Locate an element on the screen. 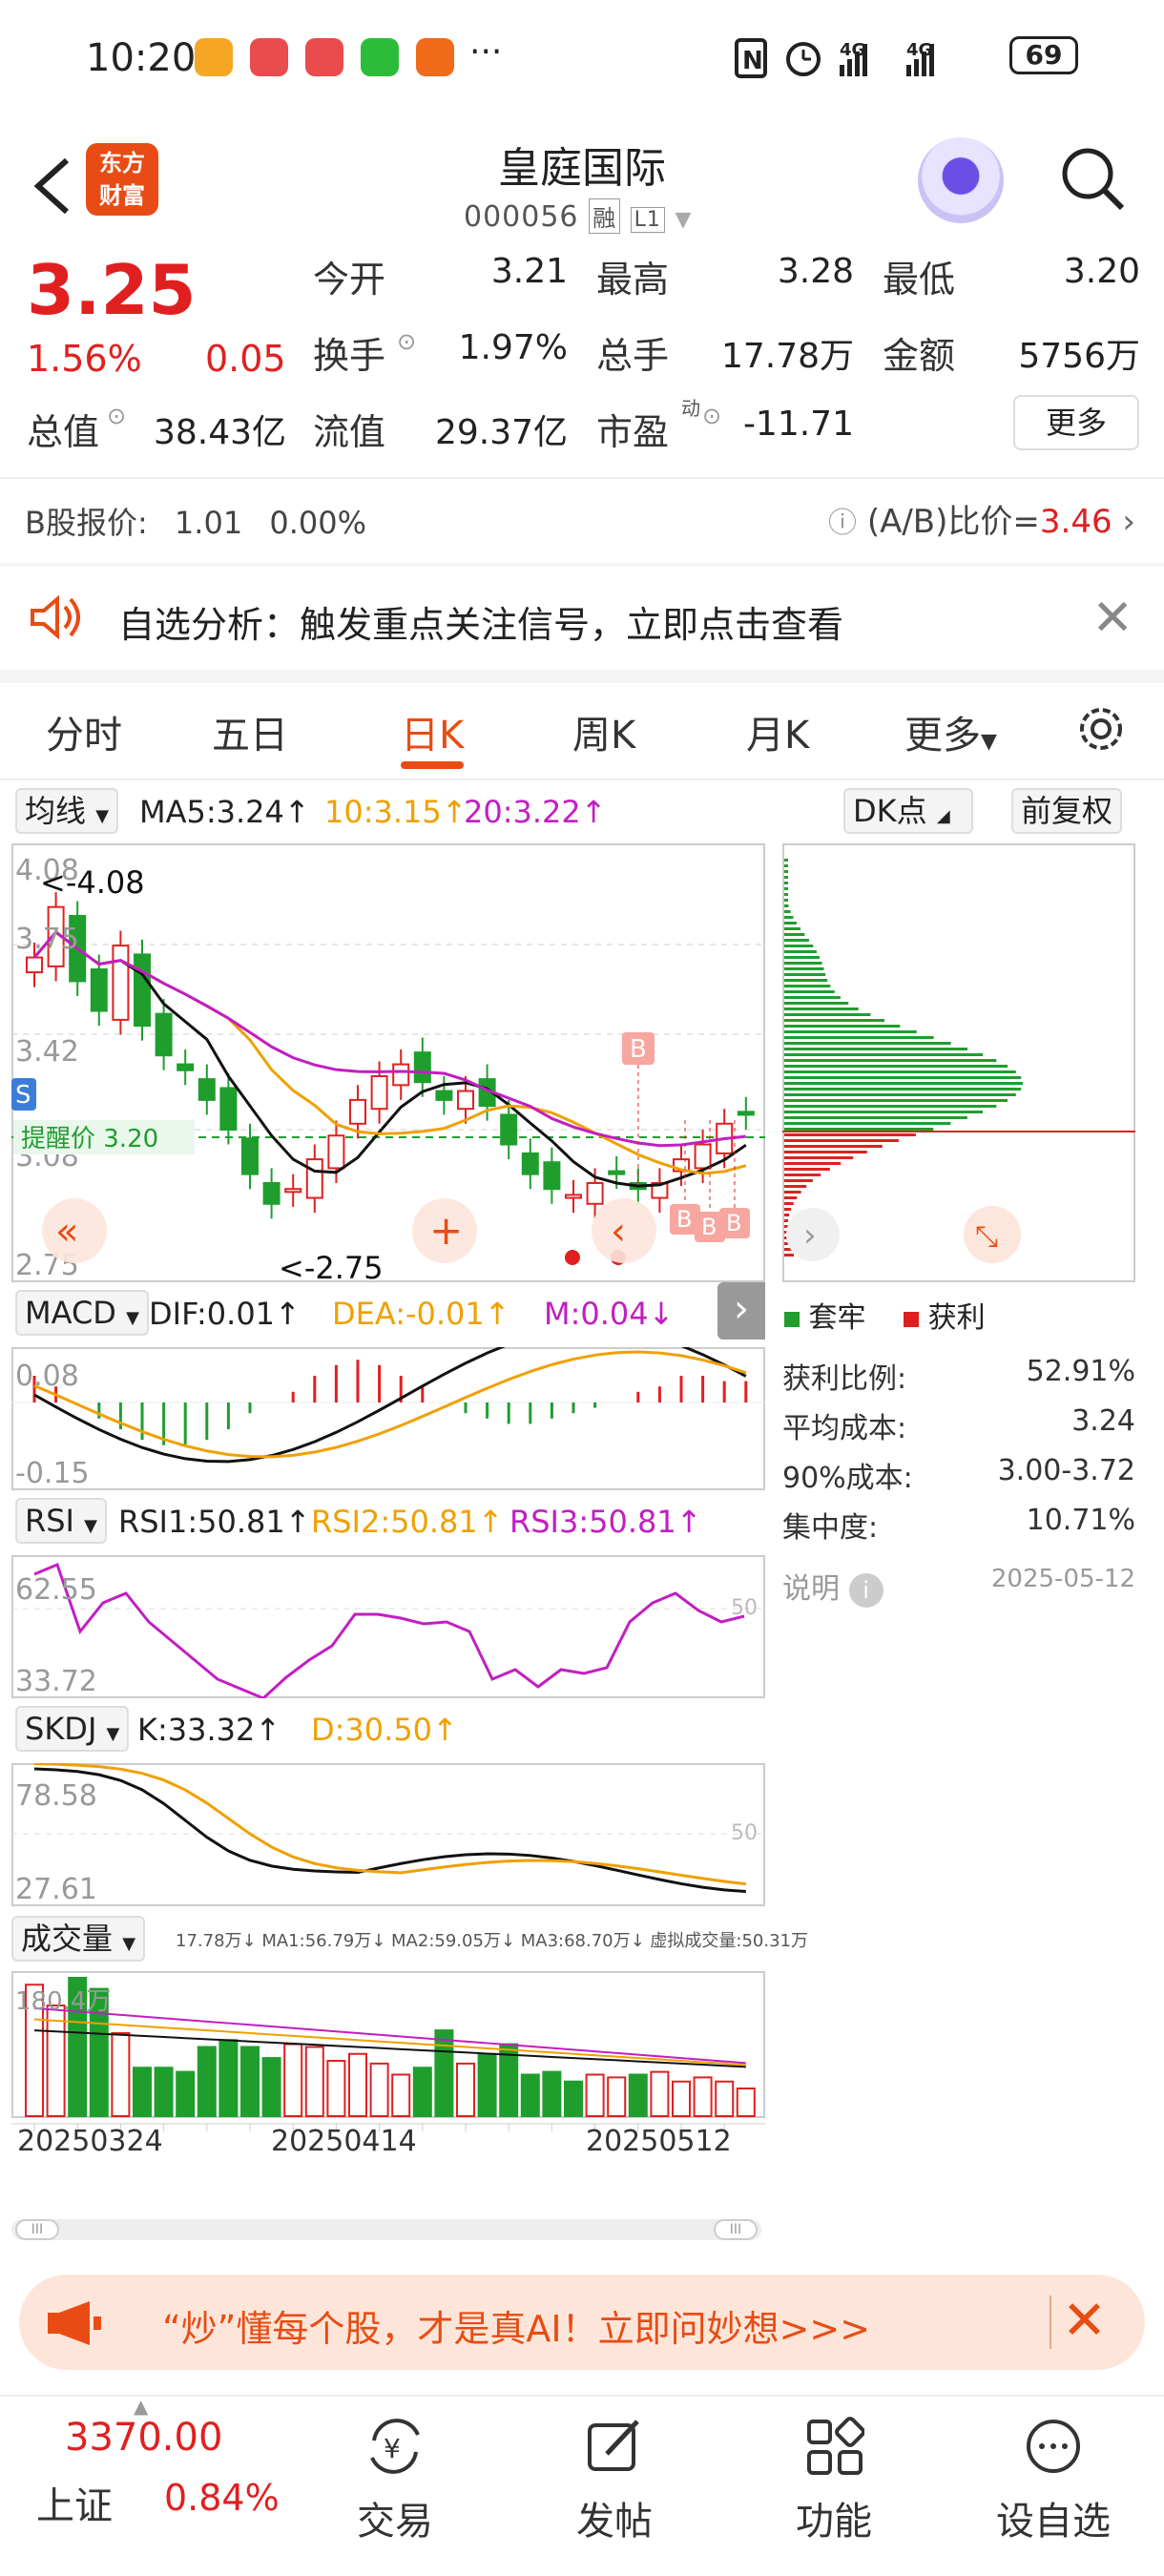 The width and height of the screenshot is (1164, 2576). speaker-icon is located at coordinates (55, 617).